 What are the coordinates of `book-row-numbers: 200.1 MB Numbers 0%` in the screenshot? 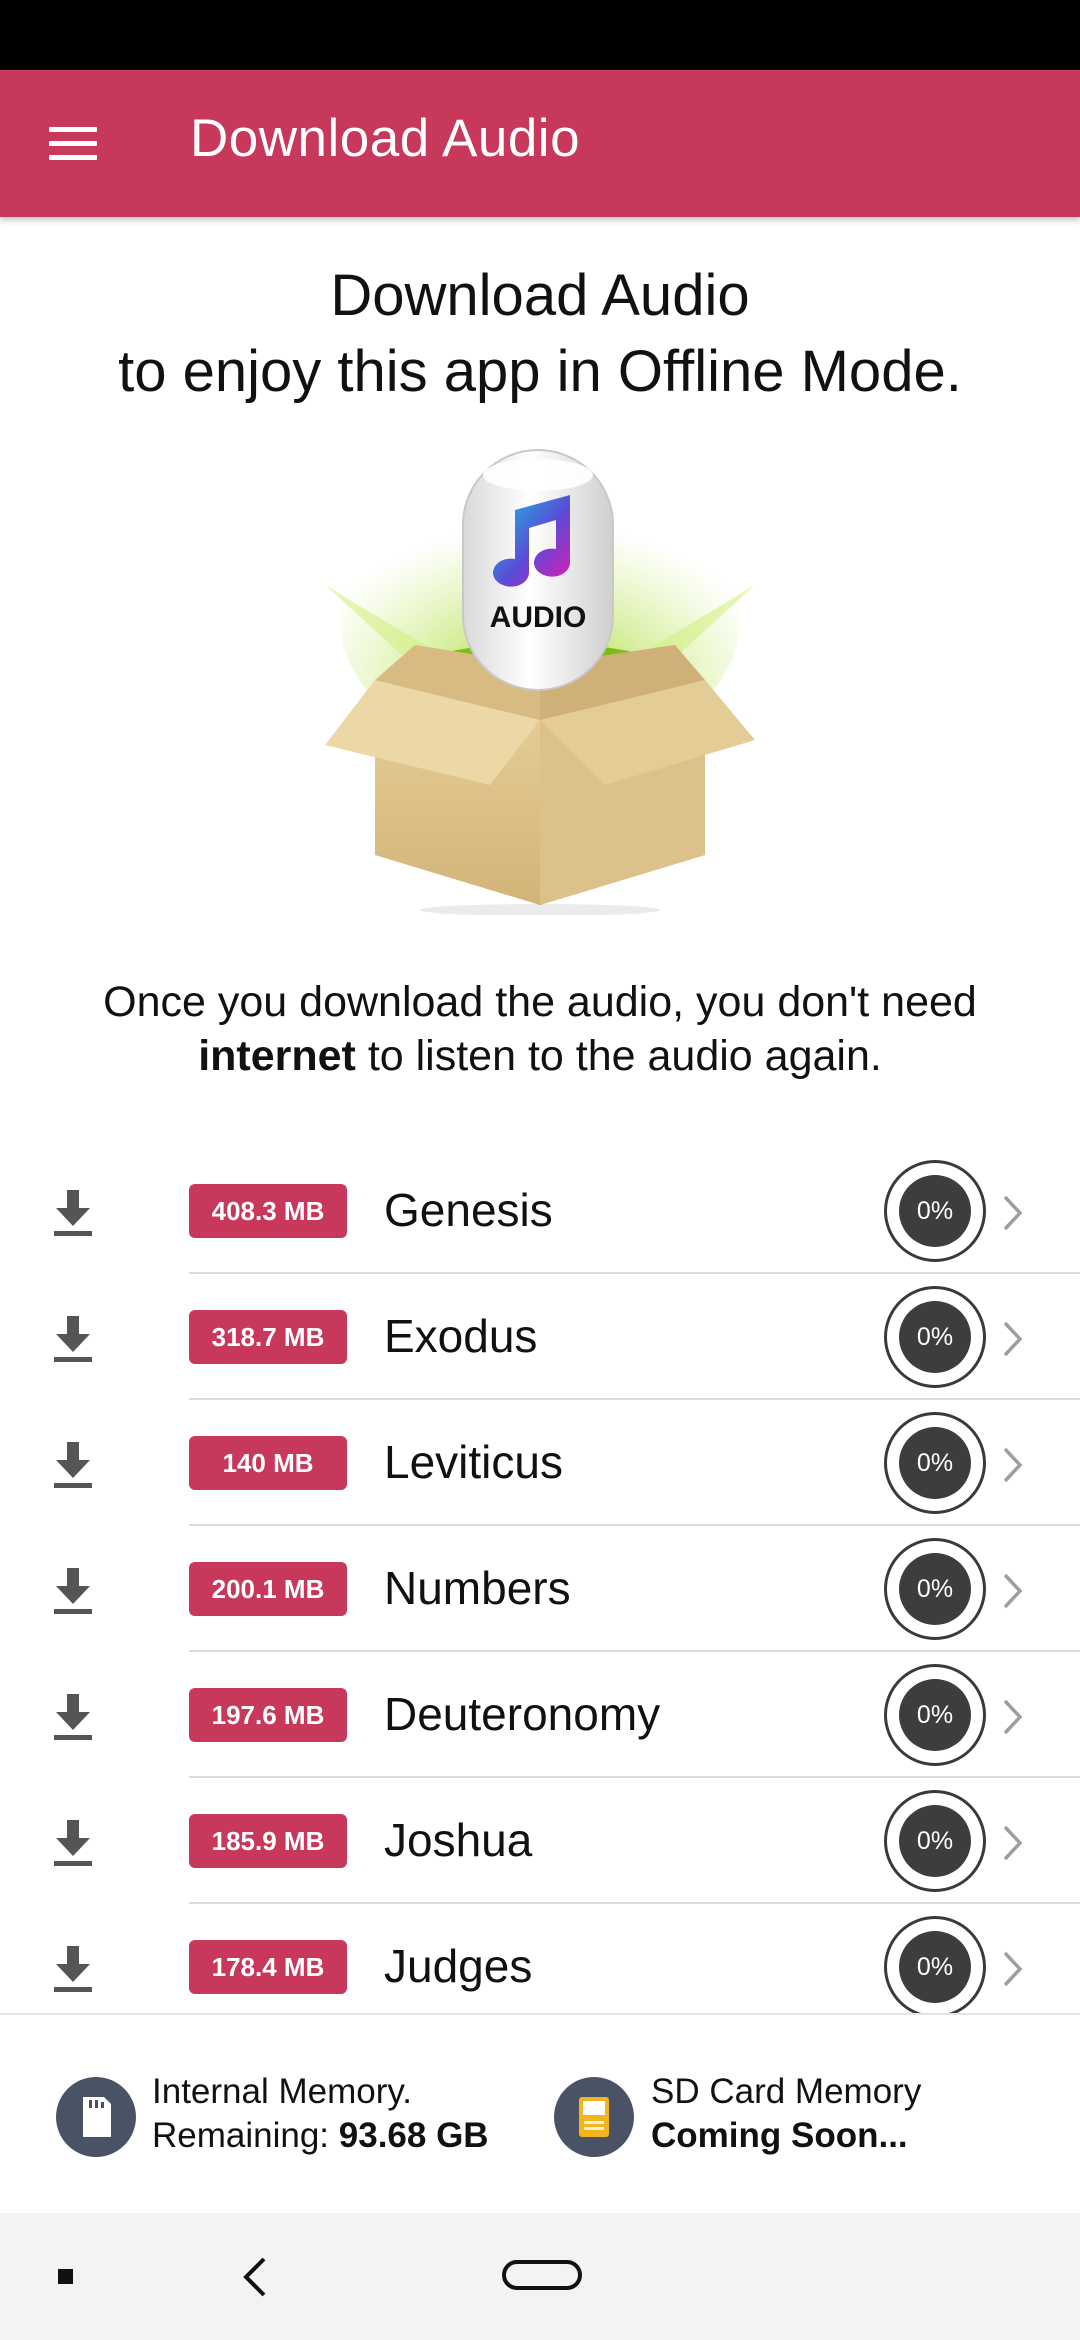 It's located at (540, 1589).